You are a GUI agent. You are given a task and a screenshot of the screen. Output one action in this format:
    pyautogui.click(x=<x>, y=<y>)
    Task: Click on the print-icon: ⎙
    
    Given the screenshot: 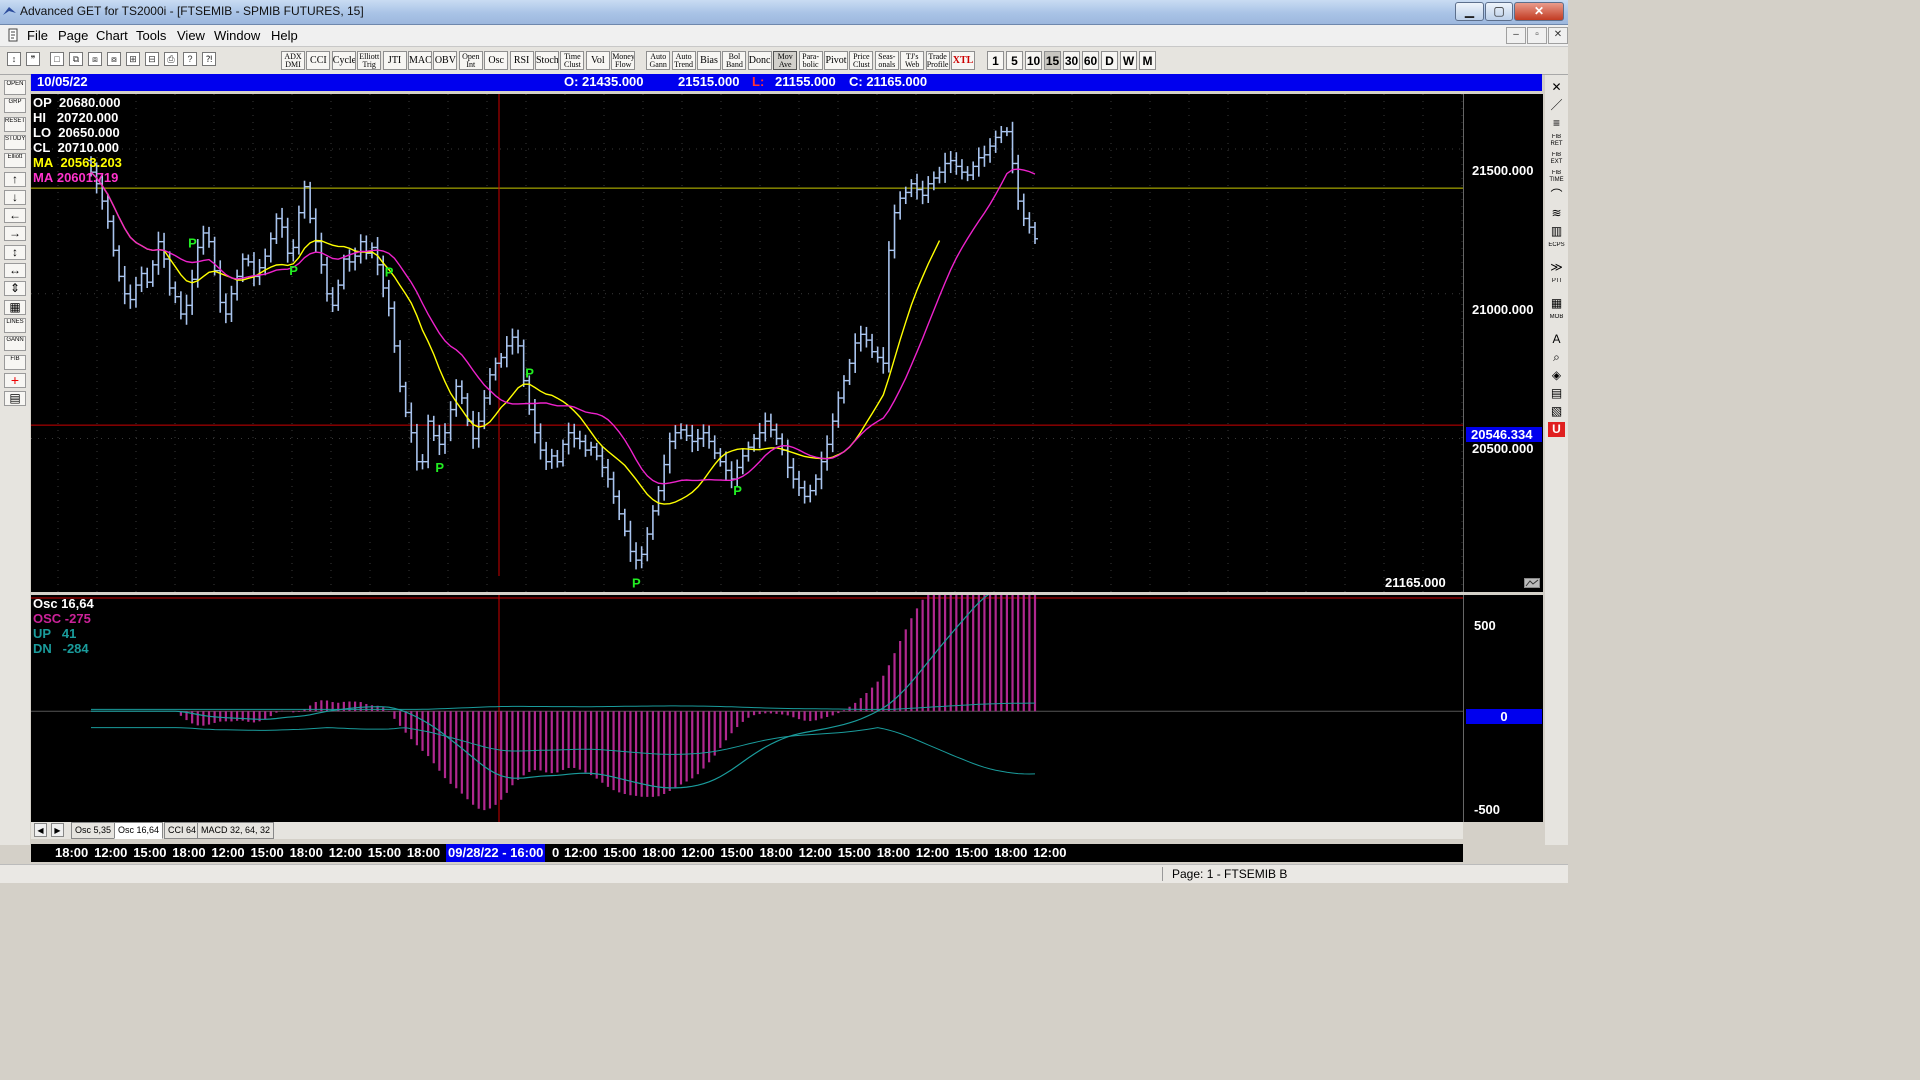 What is the action you would take?
    pyautogui.click(x=171, y=59)
    